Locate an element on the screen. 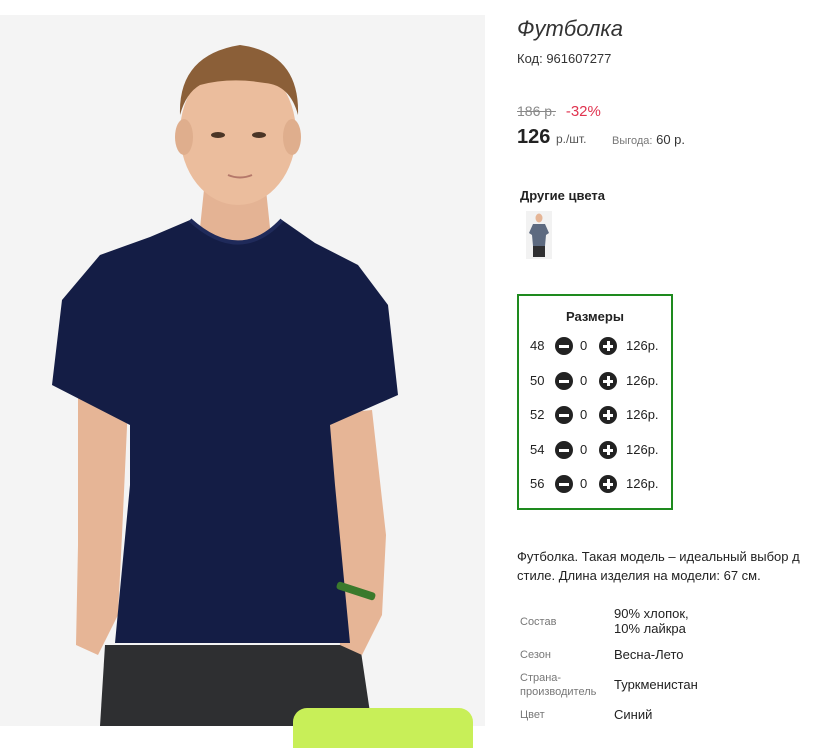  country-label-line: Страна- is located at coordinates (541, 678).